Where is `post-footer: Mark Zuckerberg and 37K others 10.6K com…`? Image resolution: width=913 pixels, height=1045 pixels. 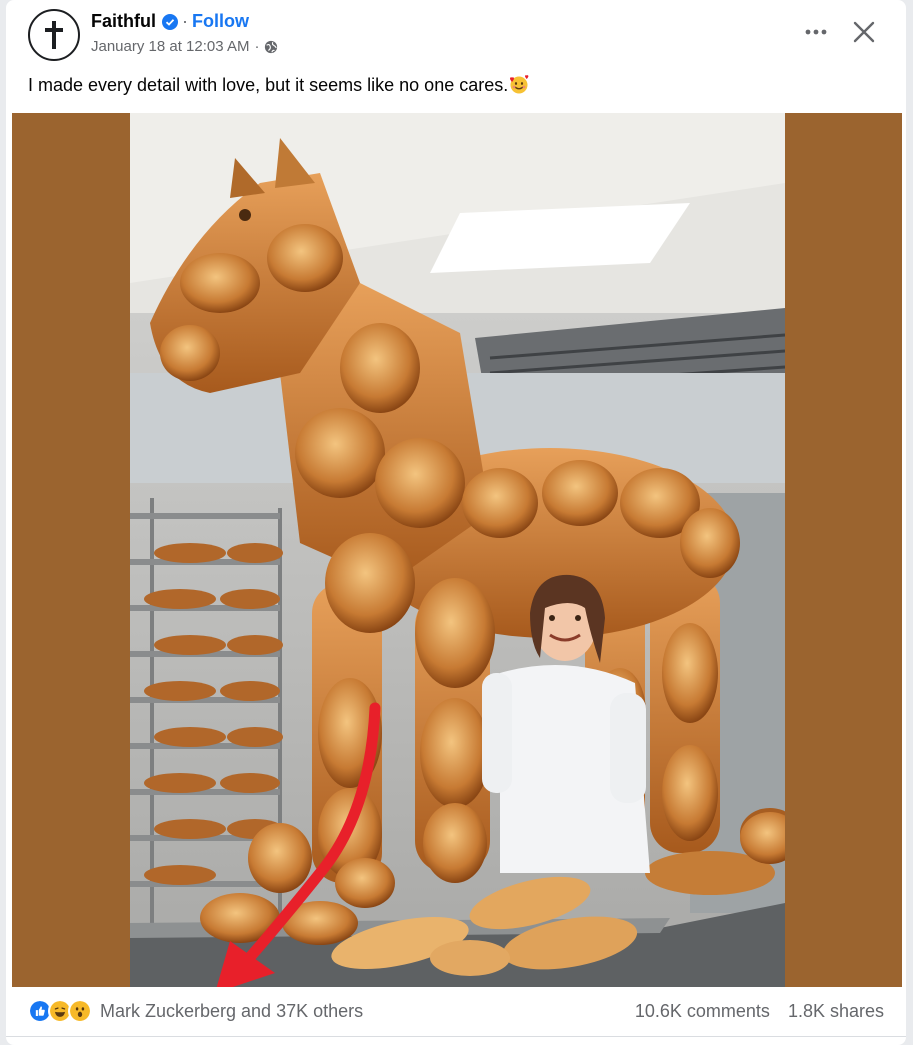 post-footer: Mark Zuckerberg and 37K others 10.6K com… is located at coordinates (456, 1012).